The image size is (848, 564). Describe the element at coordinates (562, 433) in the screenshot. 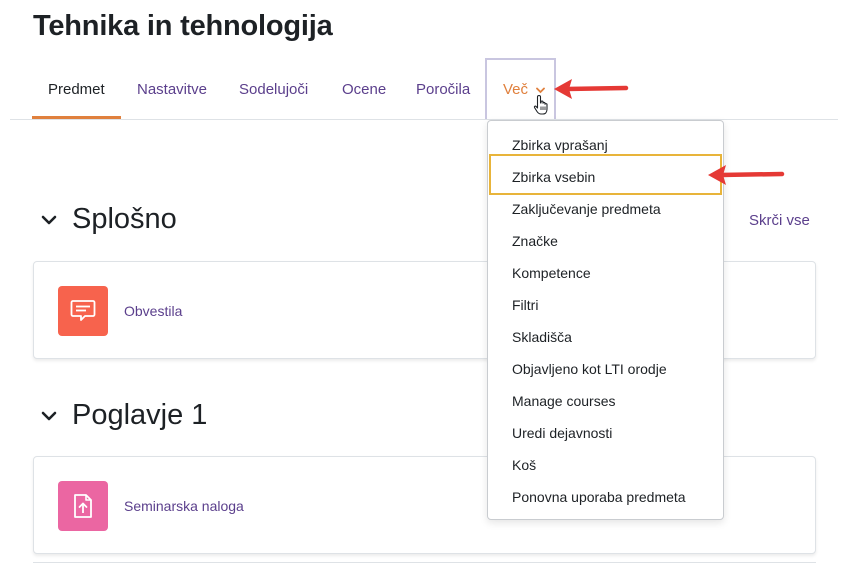

I see `menu-item-edit-activities: Uredi dejavnosti` at that location.